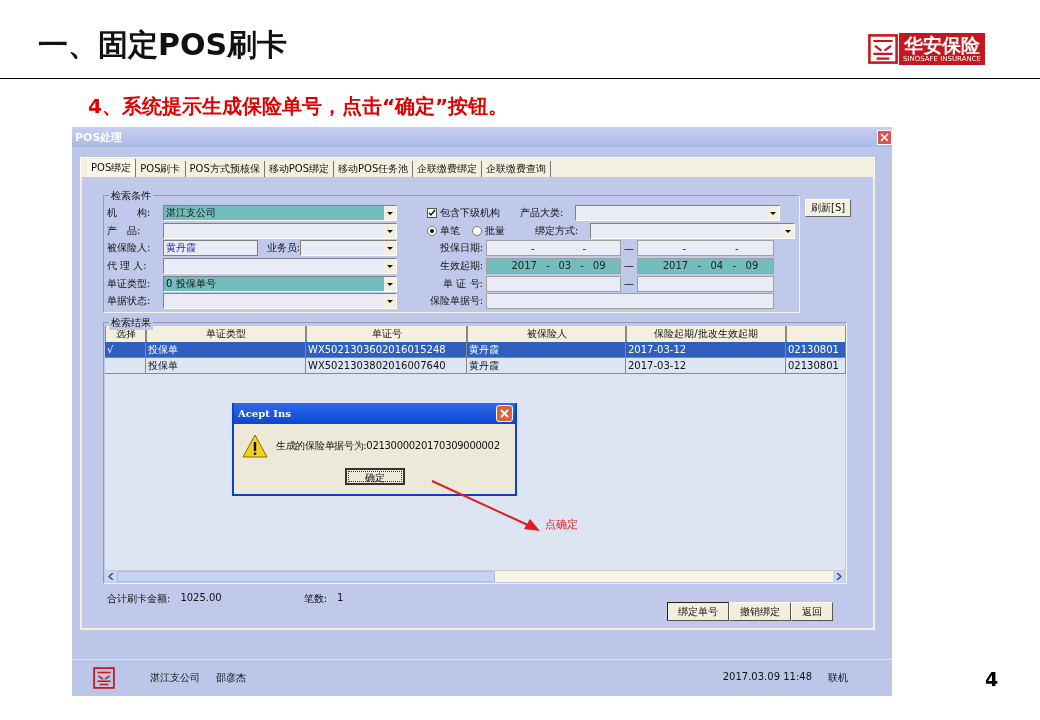 This screenshot has width=1040, height=720. What do you see at coordinates (282, 248) in the screenshot?
I see `field-label: 业务员:` at bounding box center [282, 248].